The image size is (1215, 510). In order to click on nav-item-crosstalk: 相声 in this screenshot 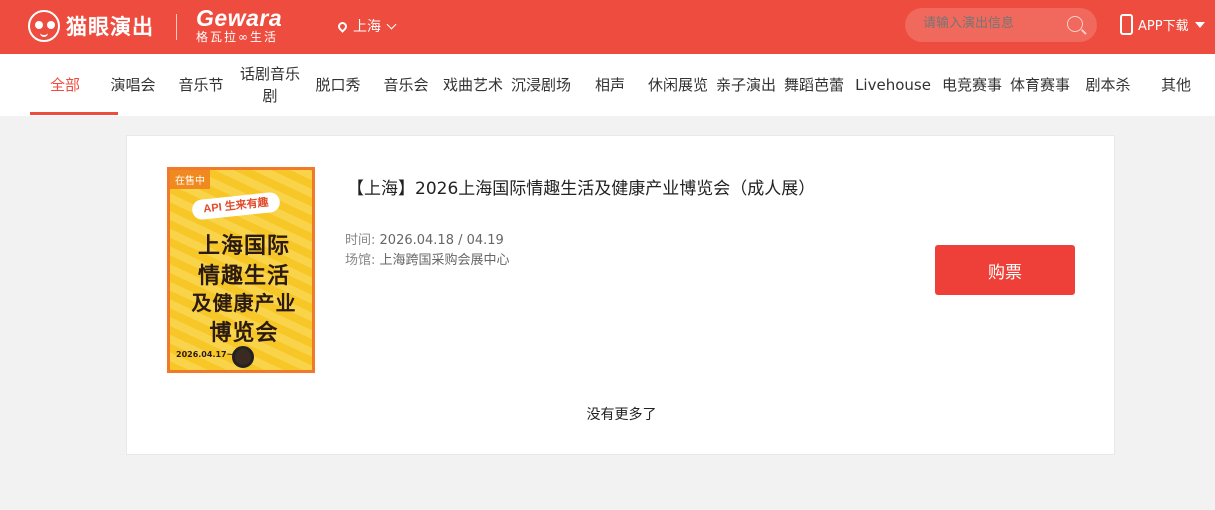, I will do `click(610, 85)`.